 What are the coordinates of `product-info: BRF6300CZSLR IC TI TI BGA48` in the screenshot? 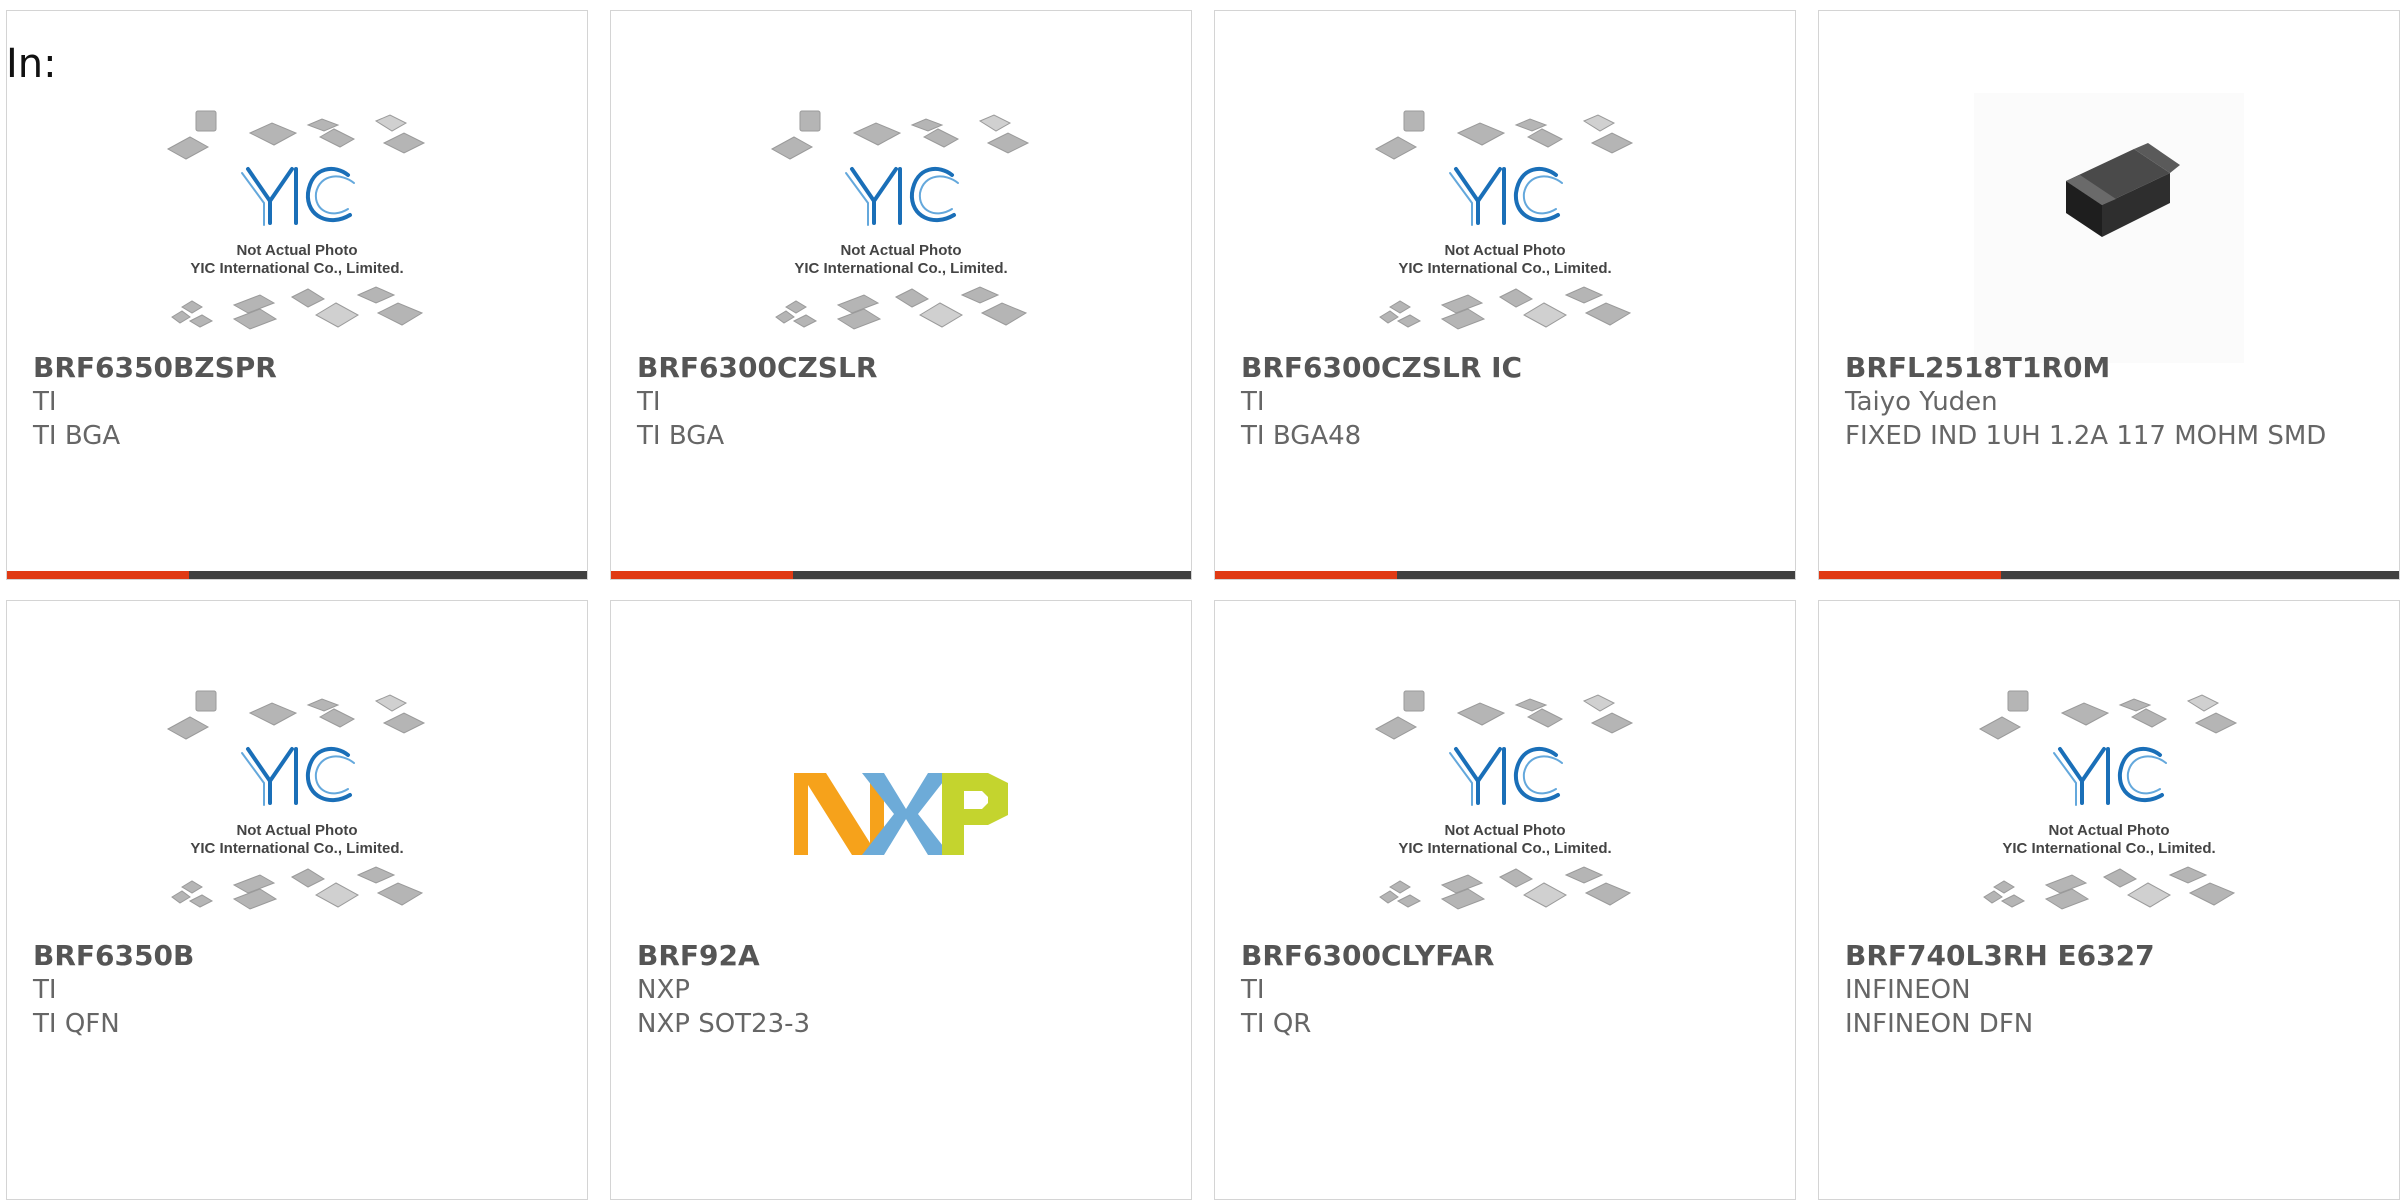 It's located at (1506, 402).